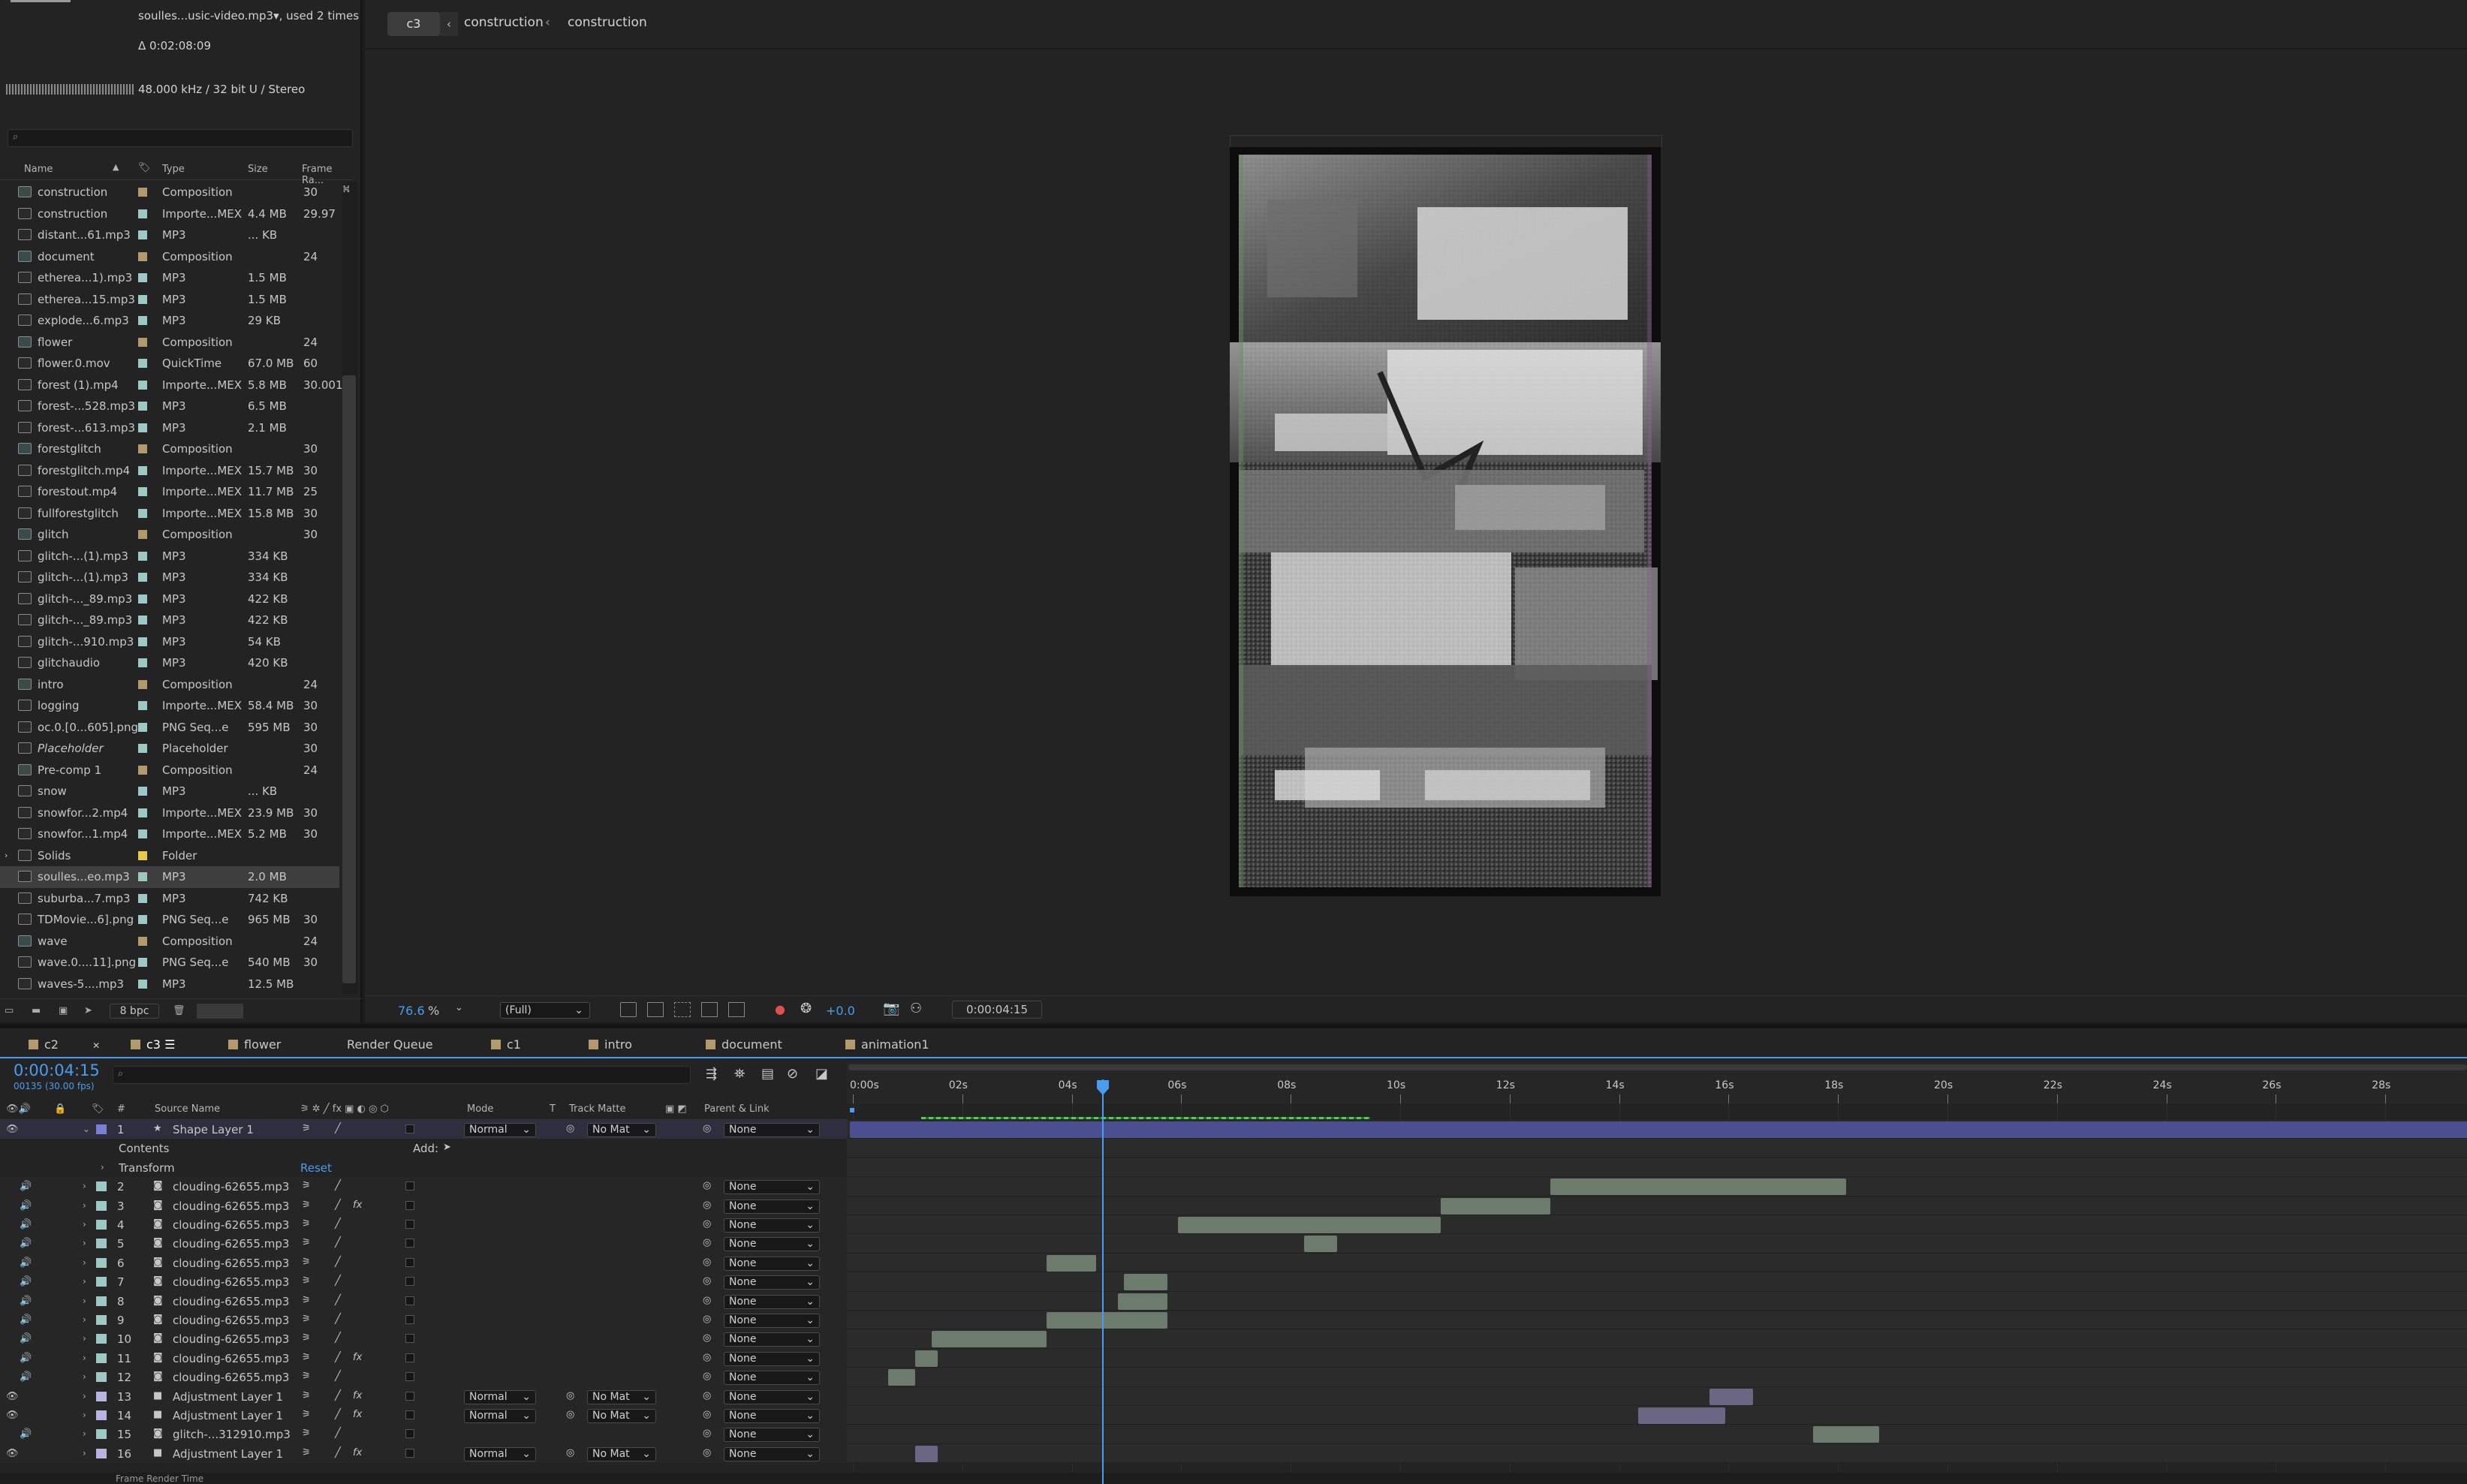 This screenshot has width=2467, height=1484. Describe the element at coordinates (169, 192) in the screenshot. I see `project-item: construction Composition 30` at that location.